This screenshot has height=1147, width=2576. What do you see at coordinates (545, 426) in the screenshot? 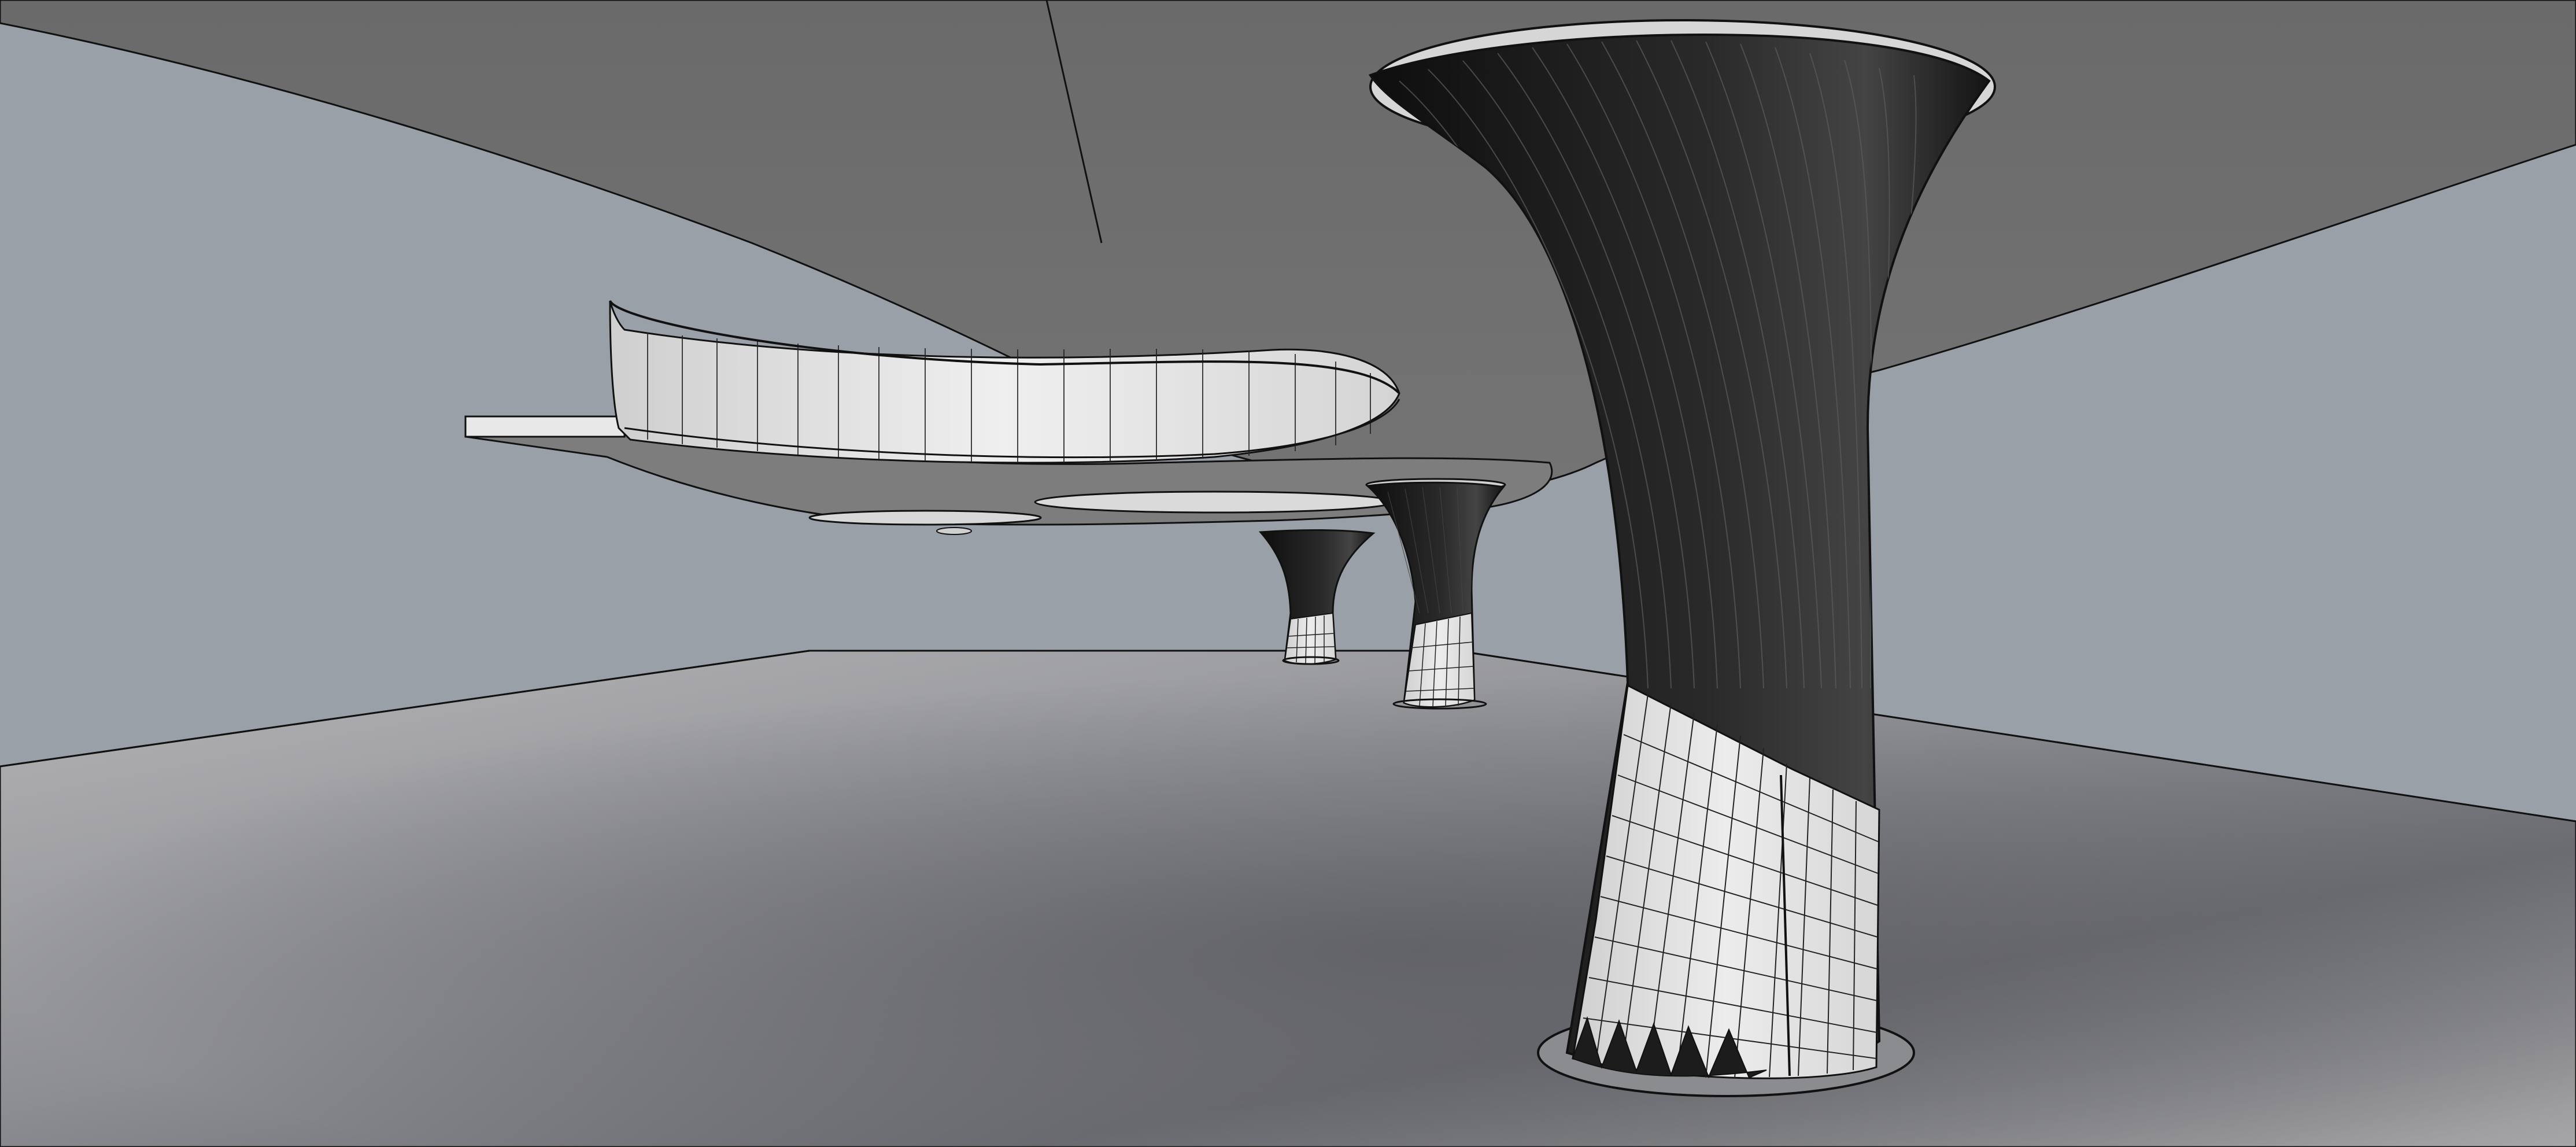
I see `balcony-slab-edge` at bounding box center [545, 426].